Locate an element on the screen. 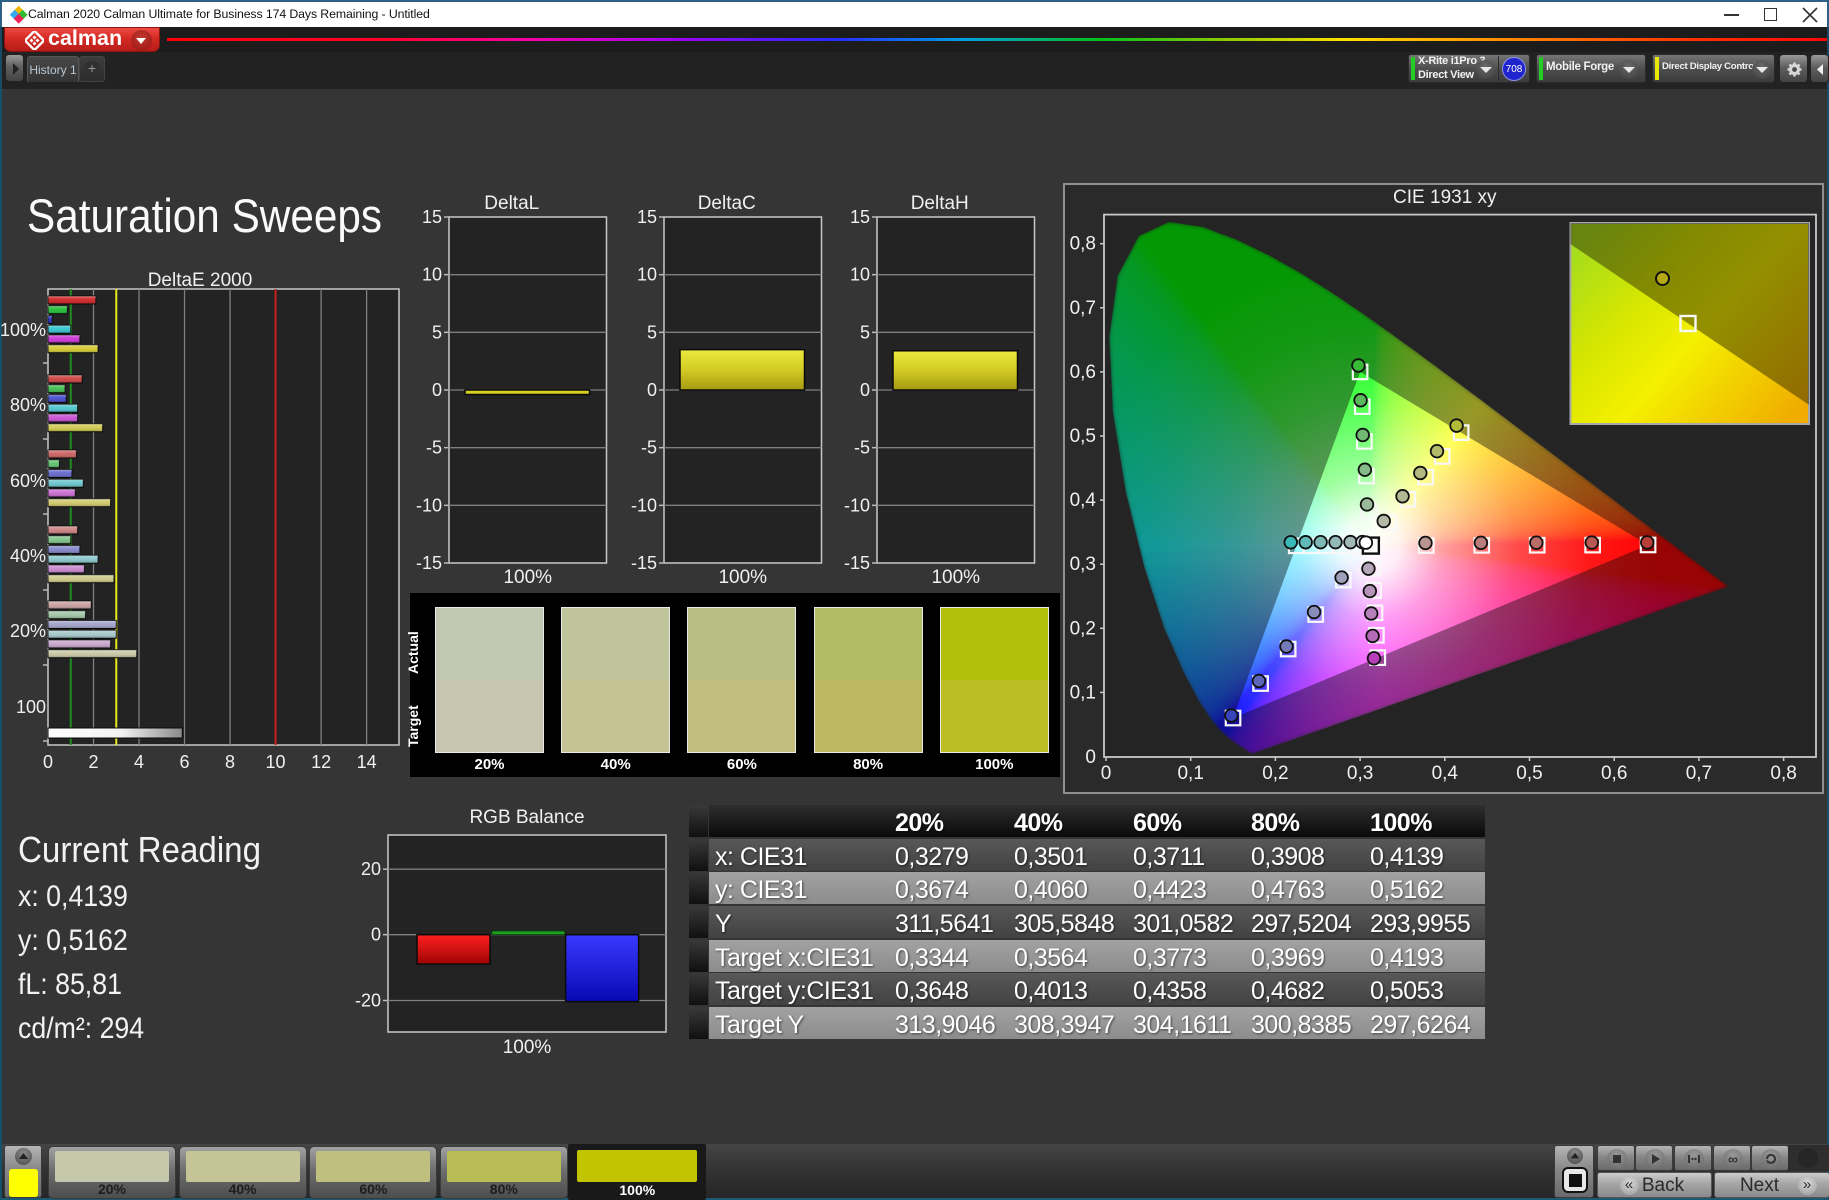 This screenshot has width=1829, height=1200. svg-text: CIE 1931 xy is located at coordinates (1445, 197).